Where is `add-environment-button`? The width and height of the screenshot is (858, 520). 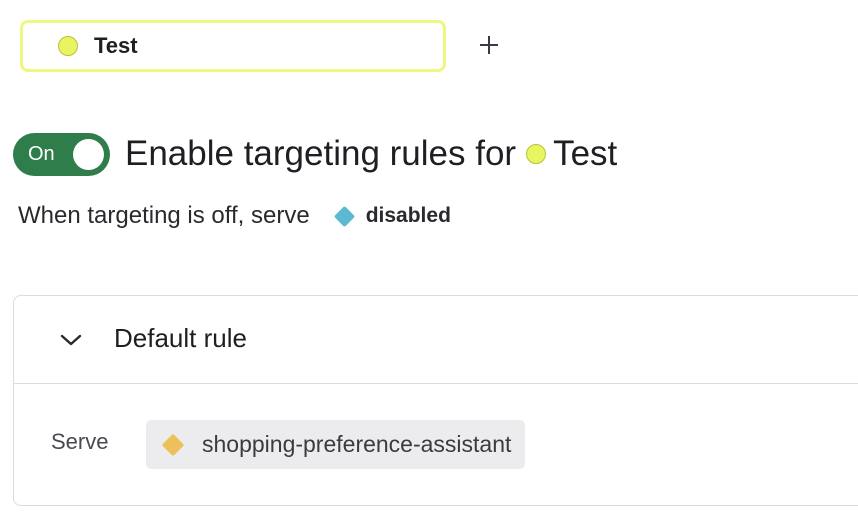
add-environment-button is located at coordinates (489, 45).